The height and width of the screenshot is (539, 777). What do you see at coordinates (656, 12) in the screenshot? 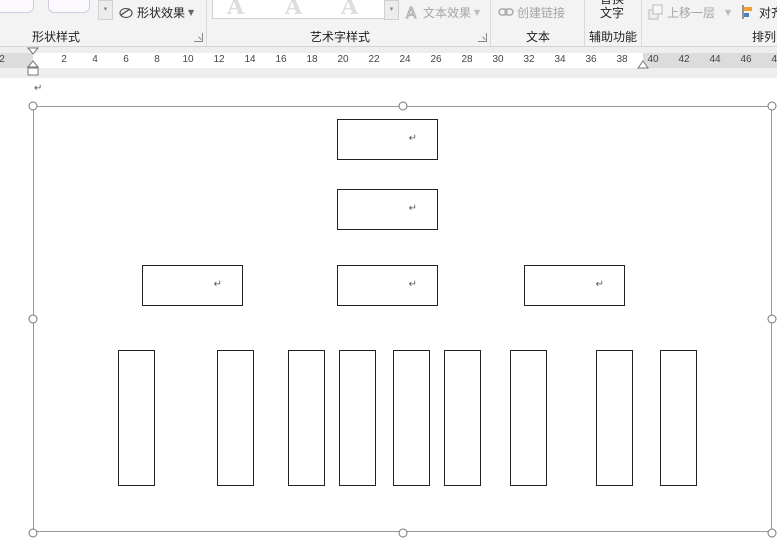
I see `bring-forward-icon` at bounding box center [656, 12].